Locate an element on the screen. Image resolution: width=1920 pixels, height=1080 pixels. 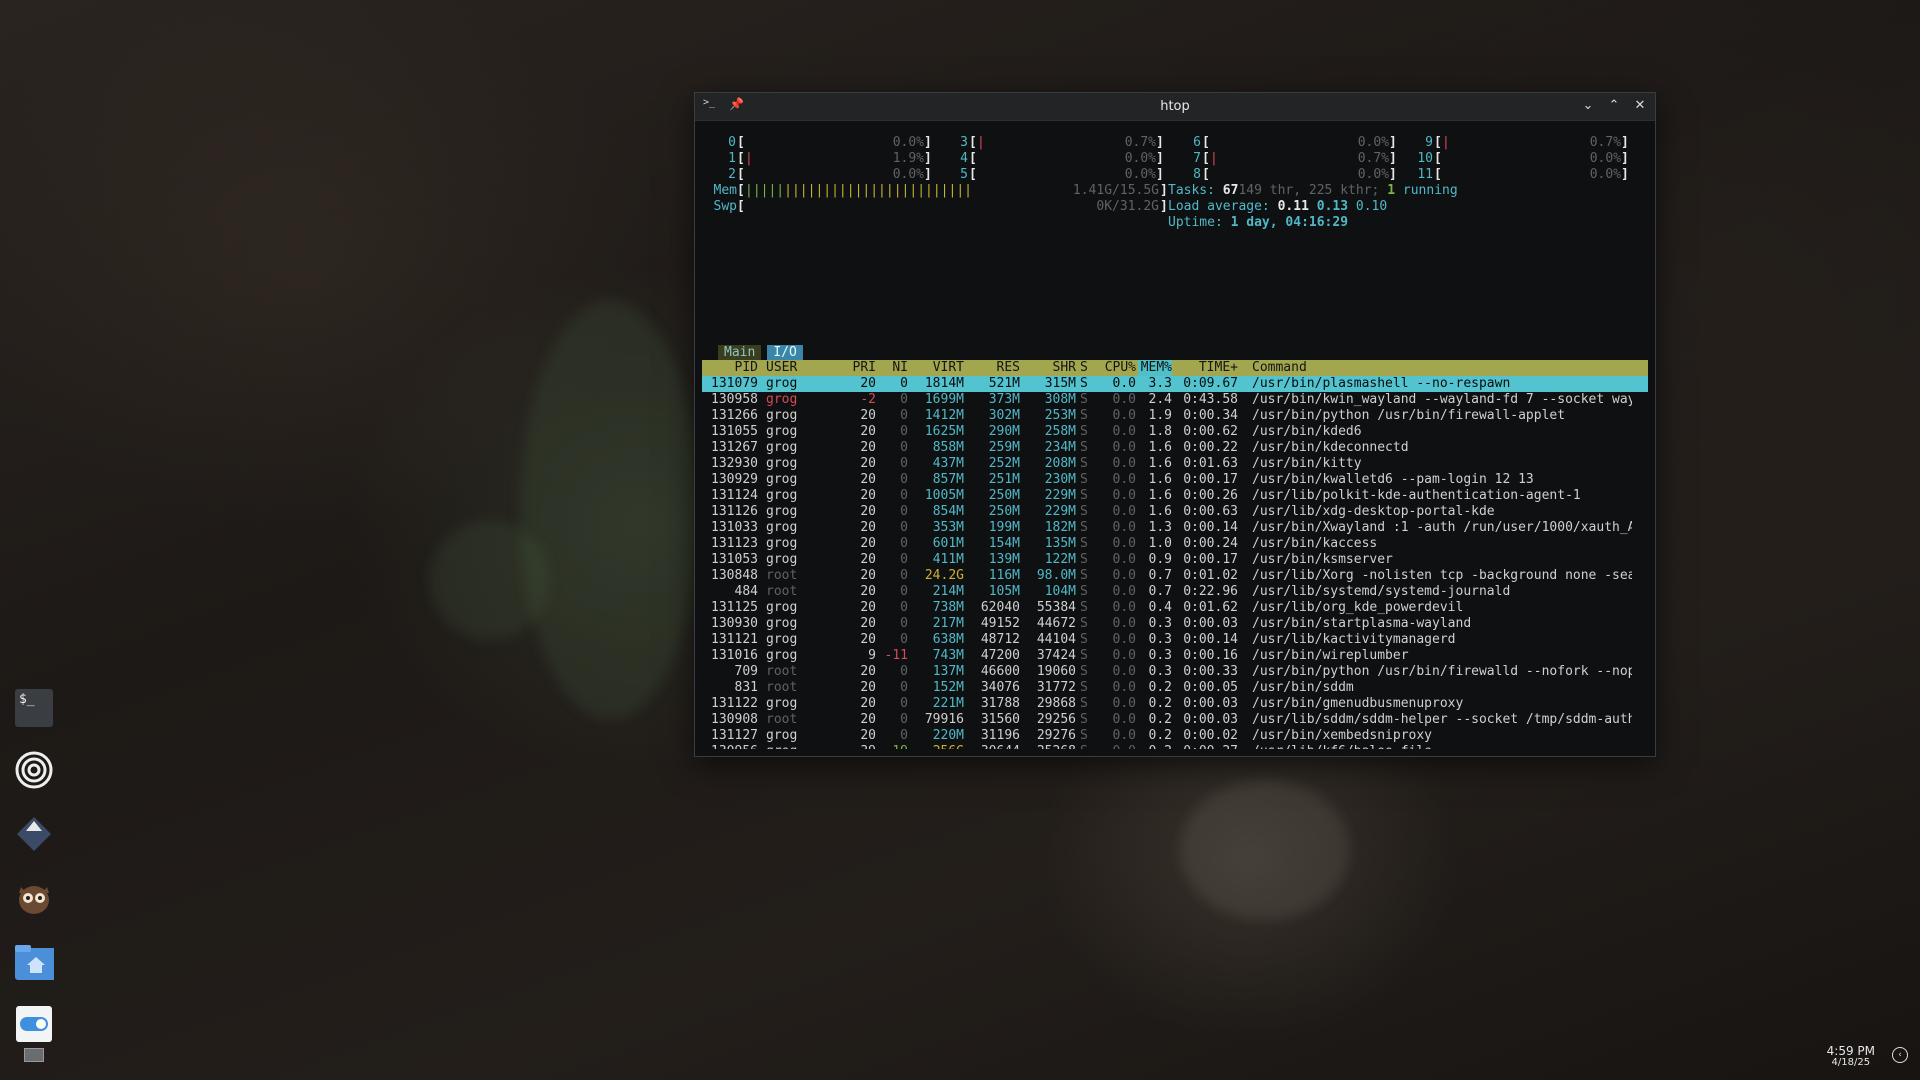
cell-cmd: /usr/bin/gmenudbusmenuproxy is located at coordinates (1358, 703).